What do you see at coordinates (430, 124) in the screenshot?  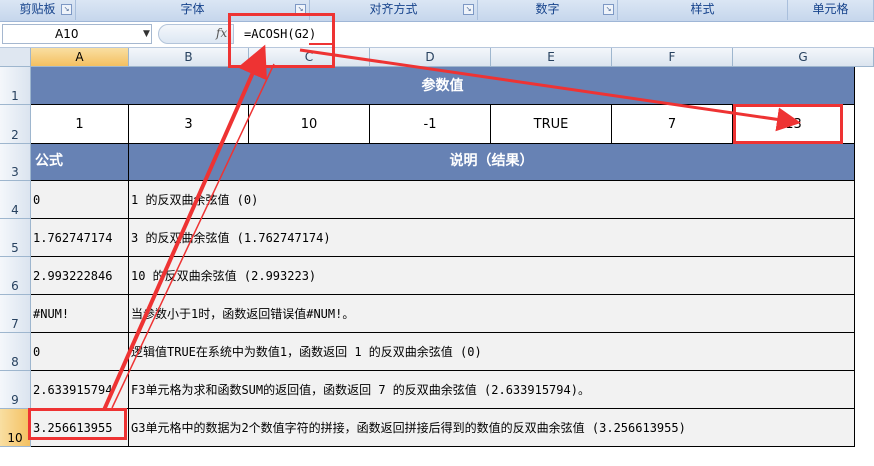 I see `param-cell-d2: -1` at bounding box center [430, 124].